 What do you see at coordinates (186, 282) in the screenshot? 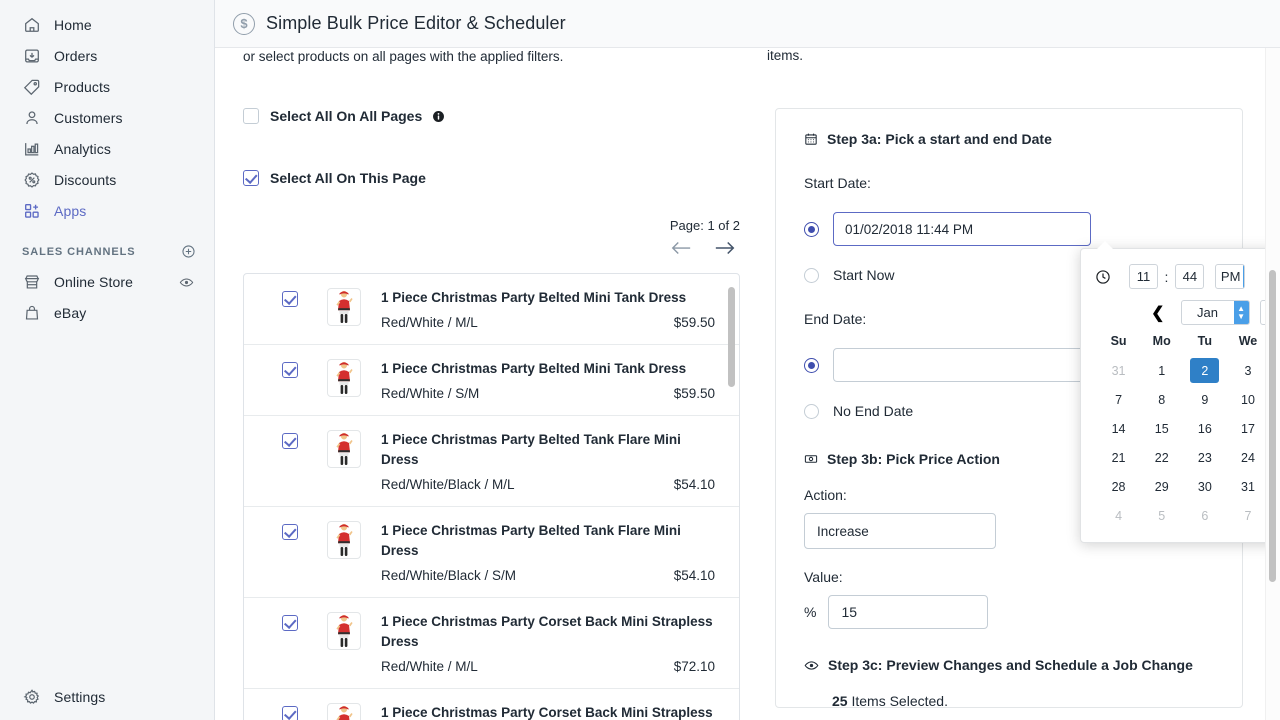
I see `eye-icon` at bounding box center [186, 282].